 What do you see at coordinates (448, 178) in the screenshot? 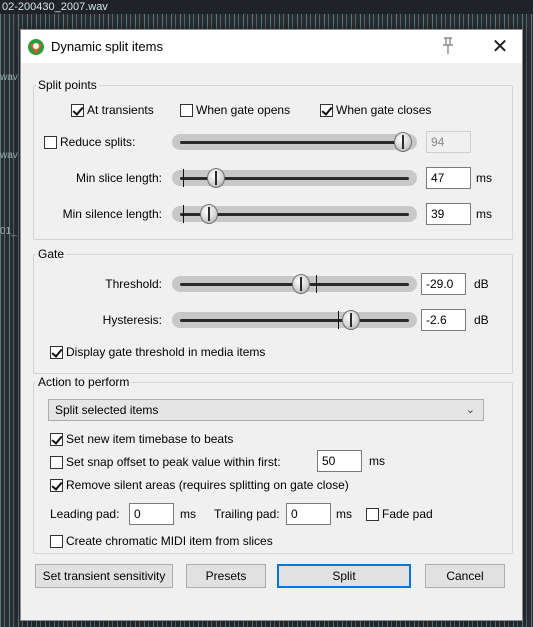
I see `min-slice-field: 47` at bounding box center [448, 178].